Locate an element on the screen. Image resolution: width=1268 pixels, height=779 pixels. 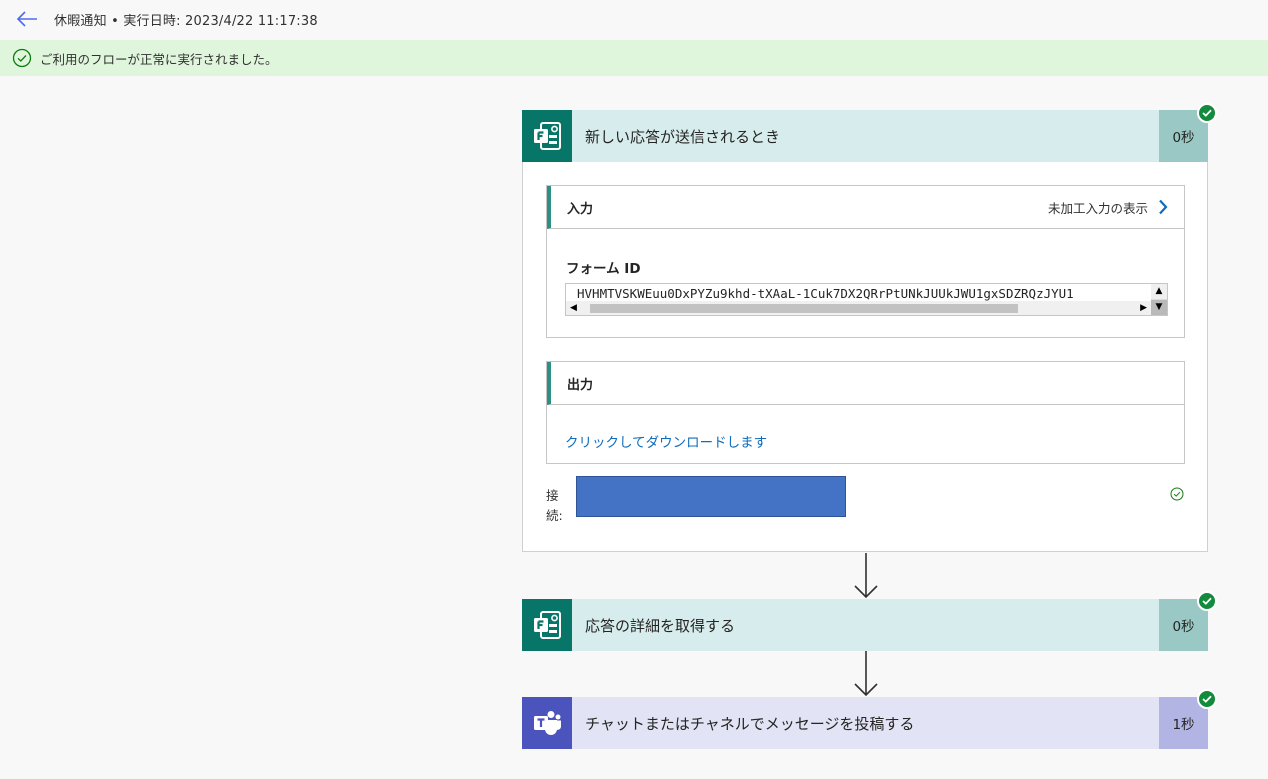
teams-app-icon is located at coordinates (547, 723).